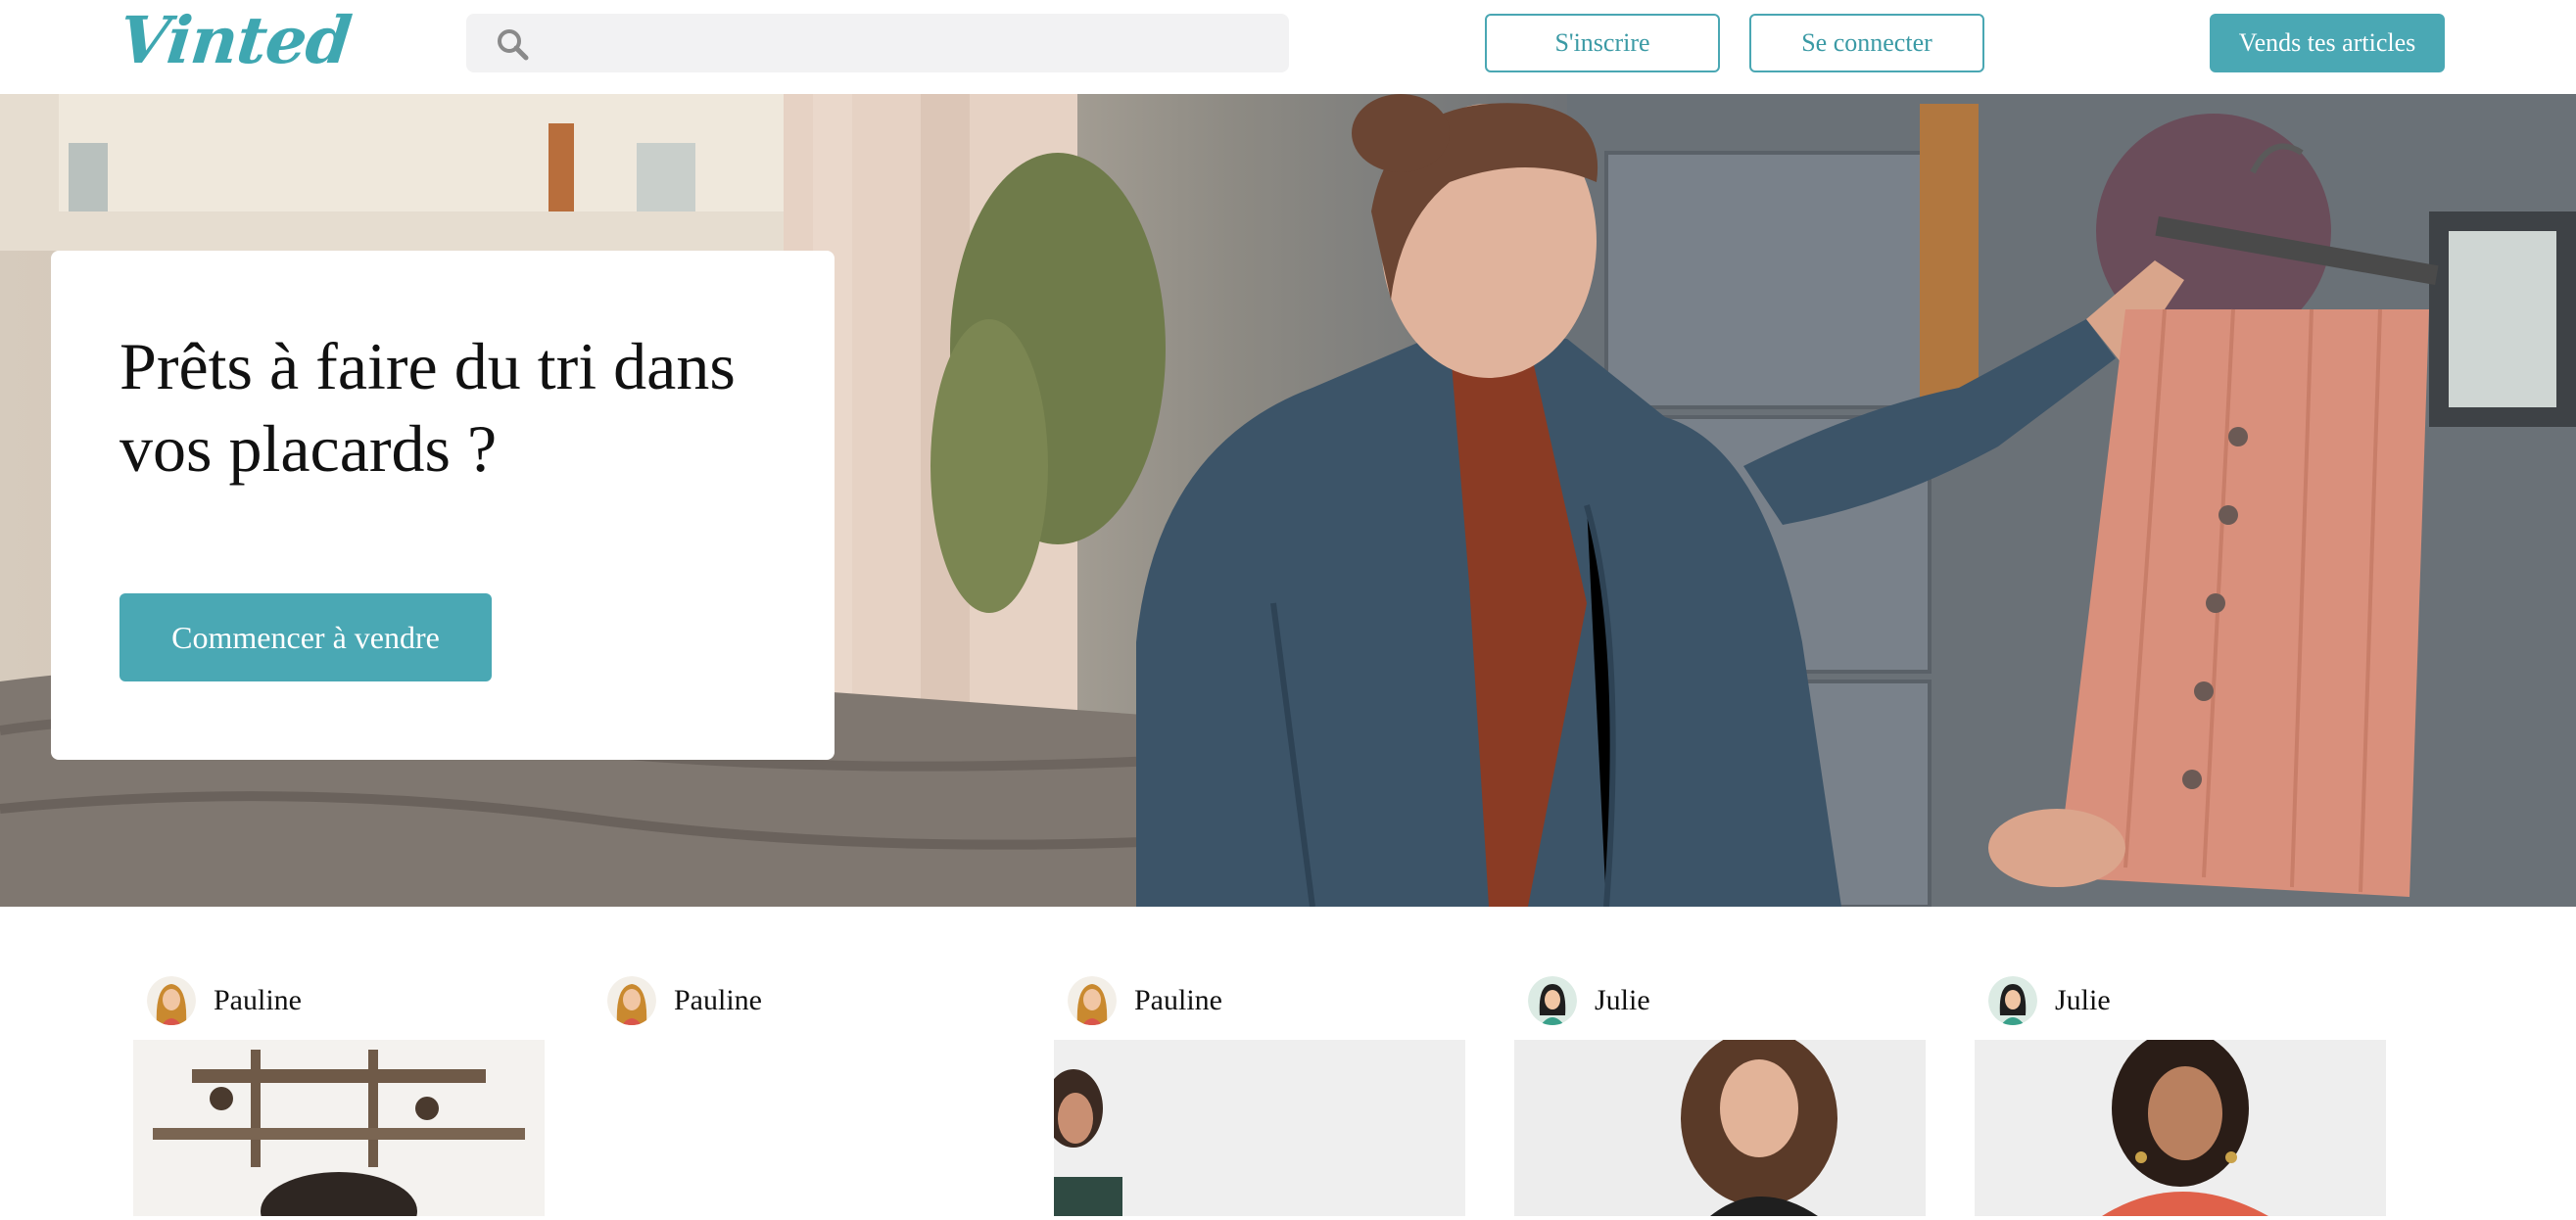 The width and height of the screenshot is (2576, 1220). What do you see at coordinates (1867, 43) in the screenshot?
I see `login-button: Se connecter` at bounding box center [1867, 43].